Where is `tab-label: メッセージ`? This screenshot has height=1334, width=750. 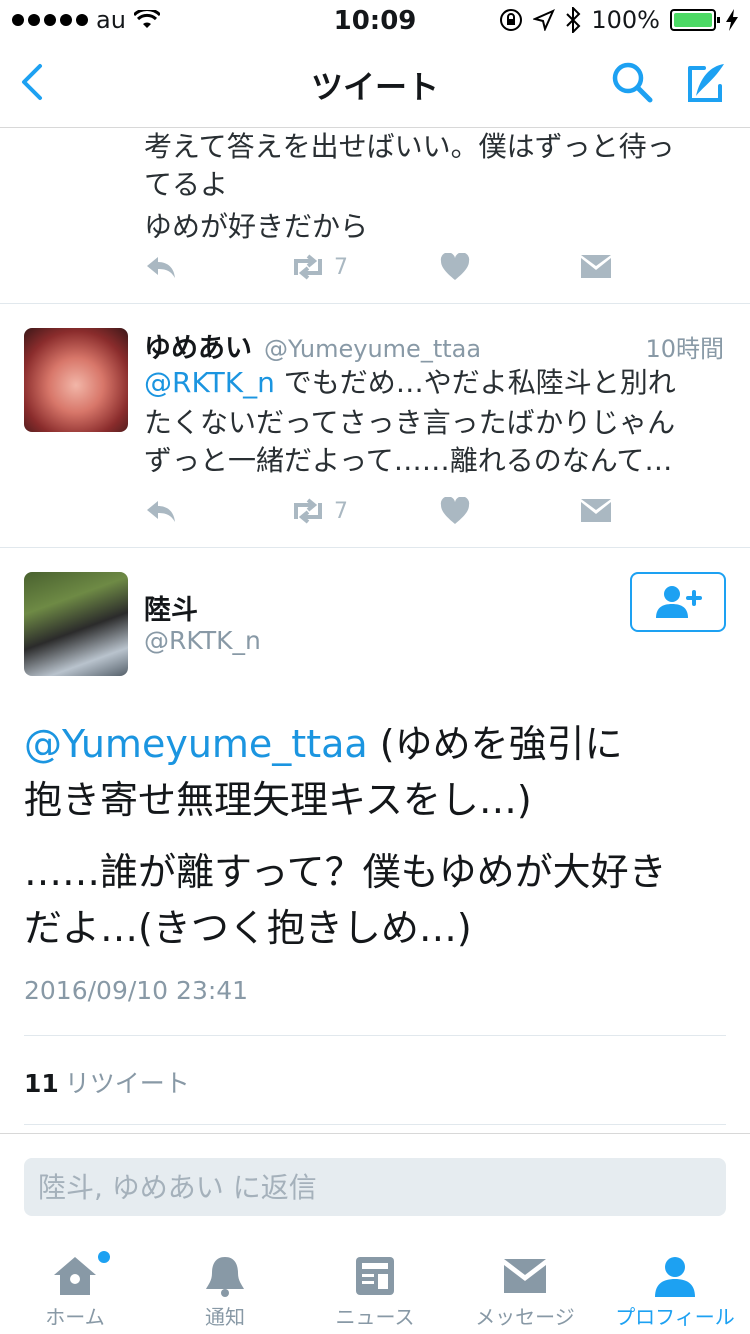 tab-label: メッセージ is located at coordinates (525, 1317).